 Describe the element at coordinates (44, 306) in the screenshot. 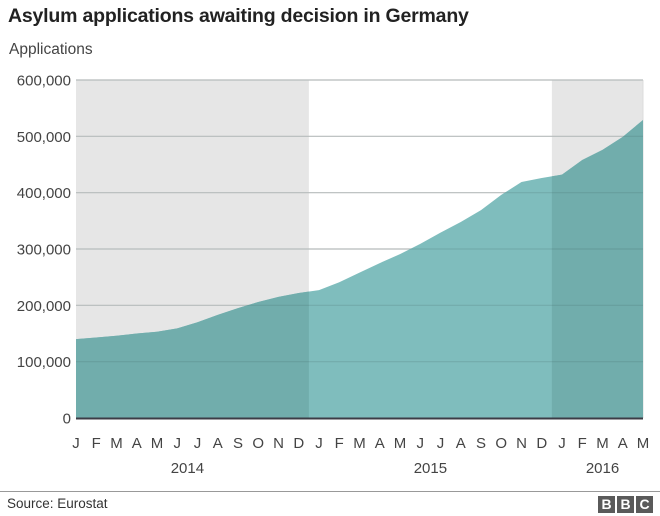

I see `y-tick-label: 200,000` at that location.